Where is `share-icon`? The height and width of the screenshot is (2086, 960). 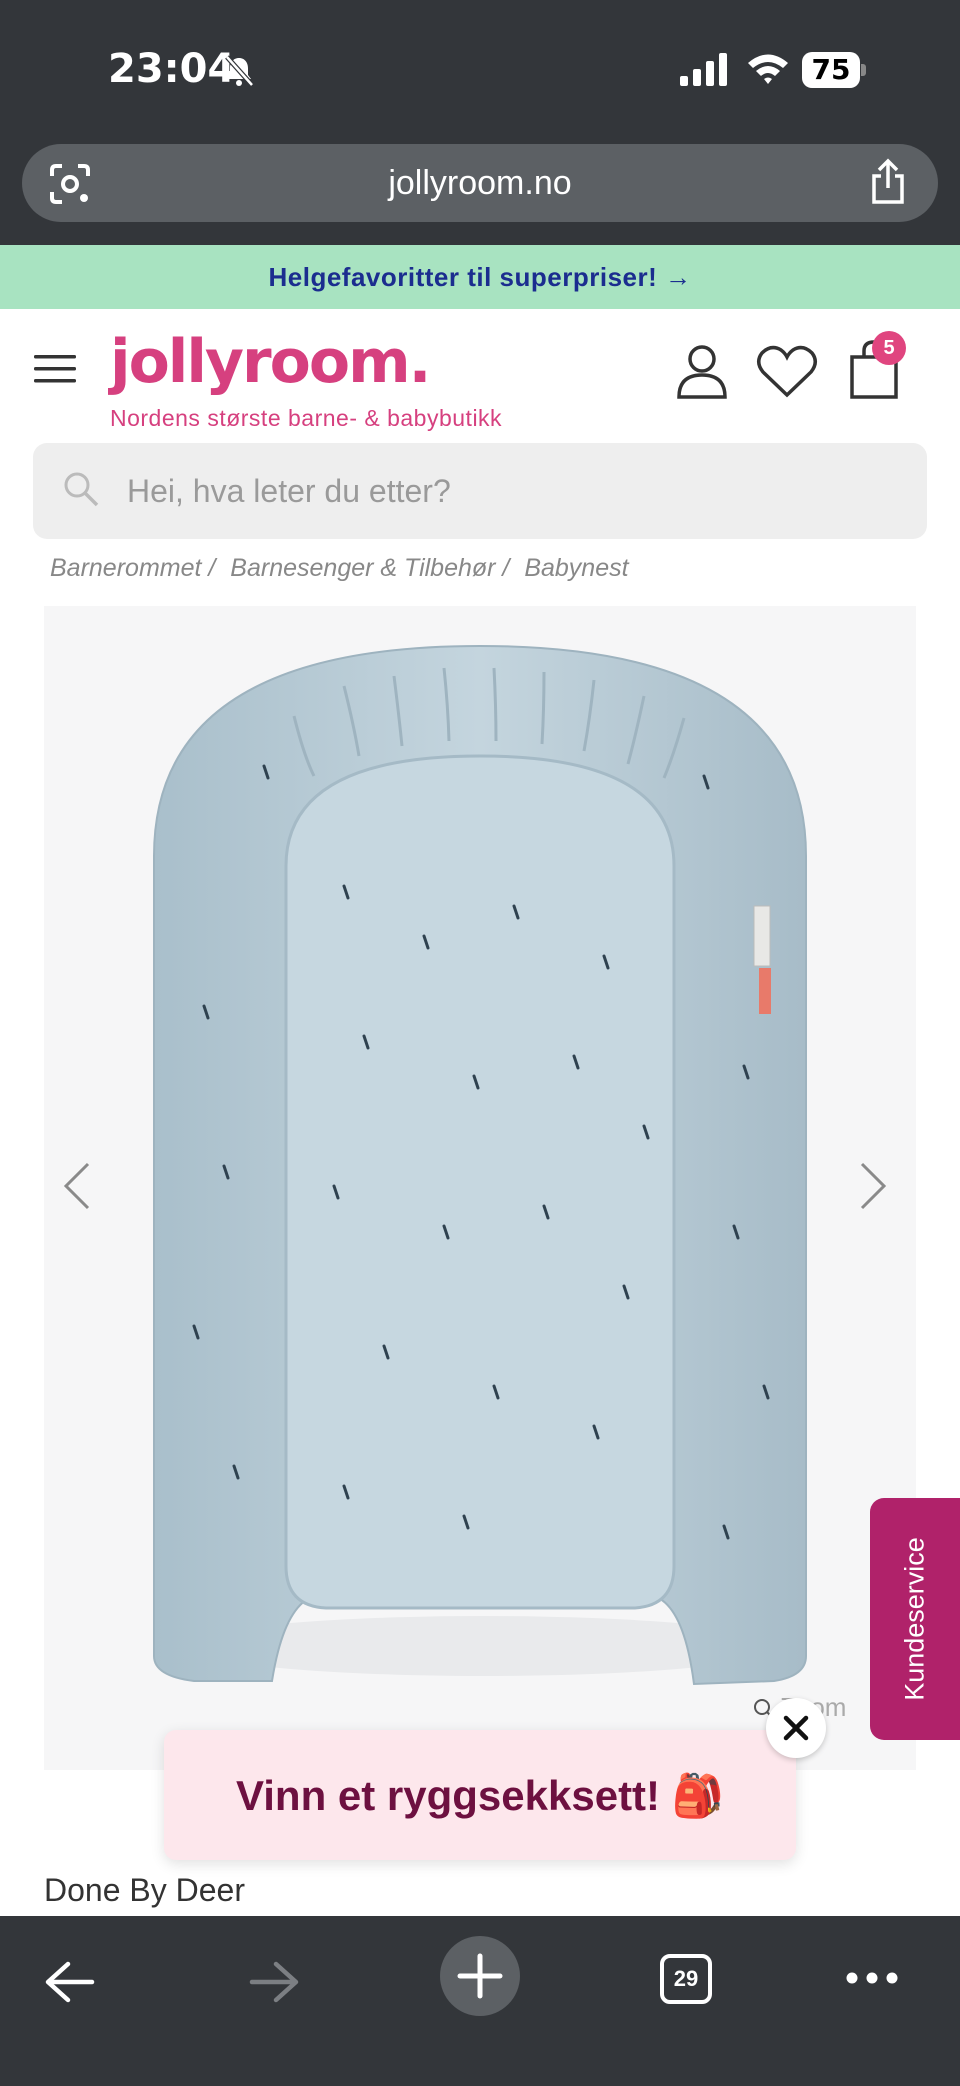 share-icon is located at coordinates (888, 182).